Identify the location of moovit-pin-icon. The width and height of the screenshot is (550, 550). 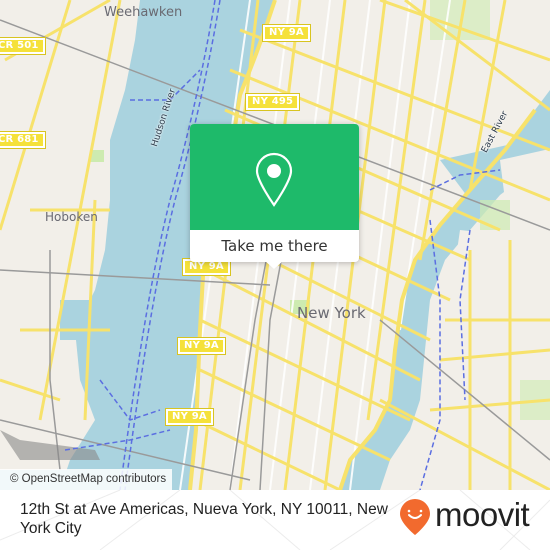
(415, 517).